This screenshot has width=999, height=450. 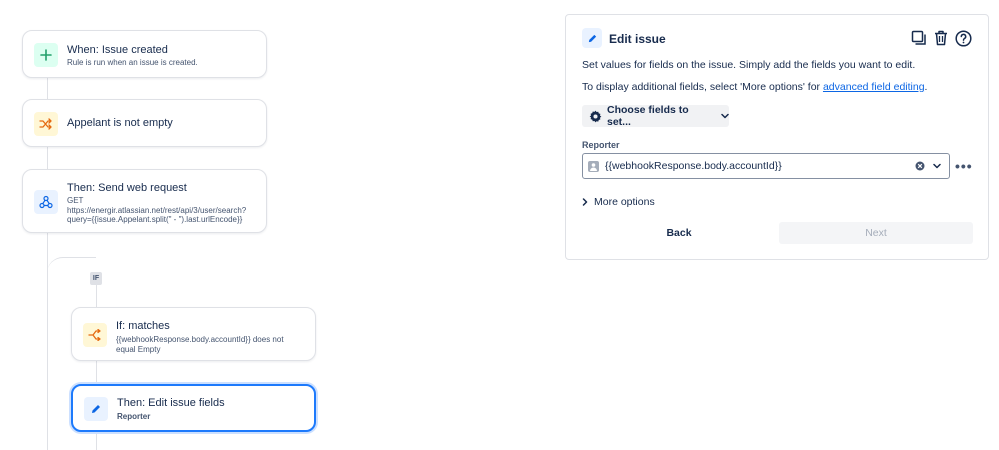 I want to click on advanced-field-editing-link: advanced field editing, so click(x=874, y=87).